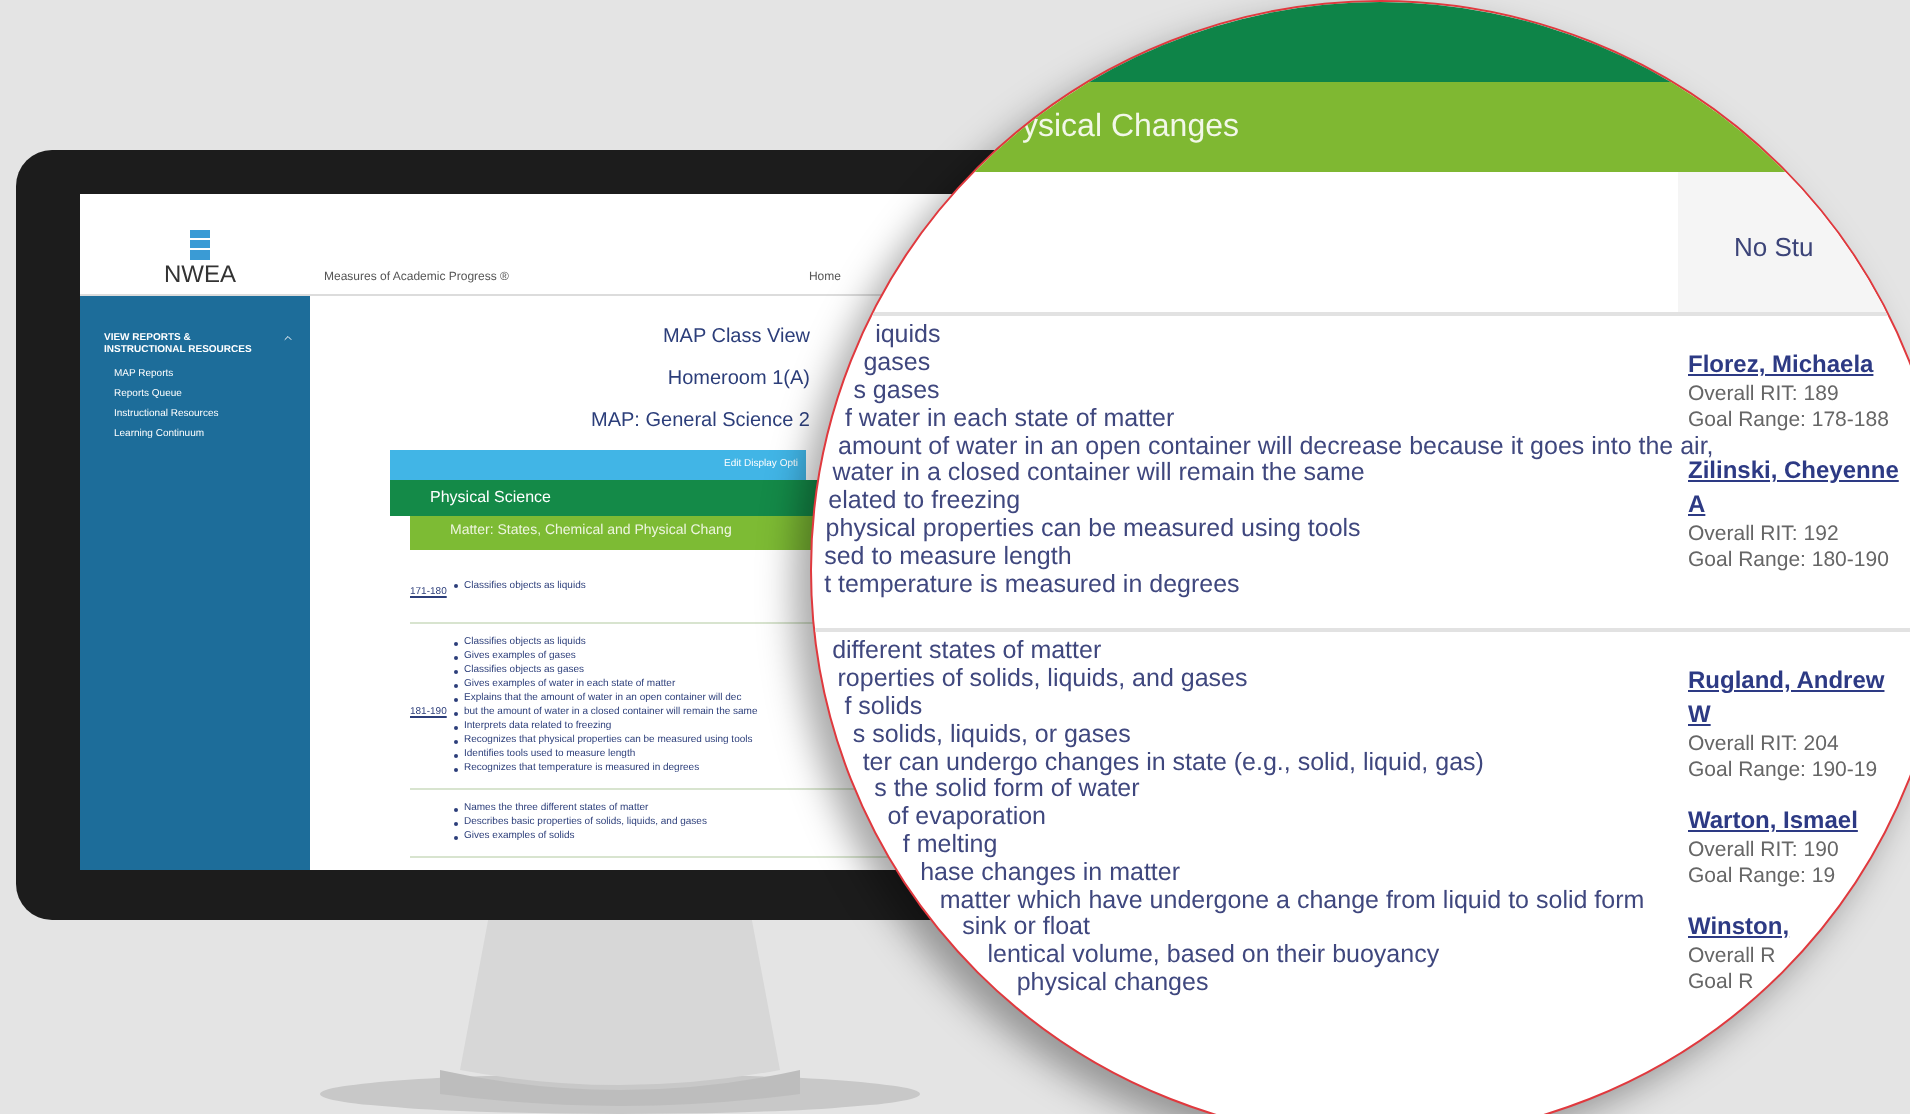  What do you see at coordinates (1093, 528) in the screenshot?
I see `skill-text: physical properties can be measured using tools` at bounding box center [1093, 528].